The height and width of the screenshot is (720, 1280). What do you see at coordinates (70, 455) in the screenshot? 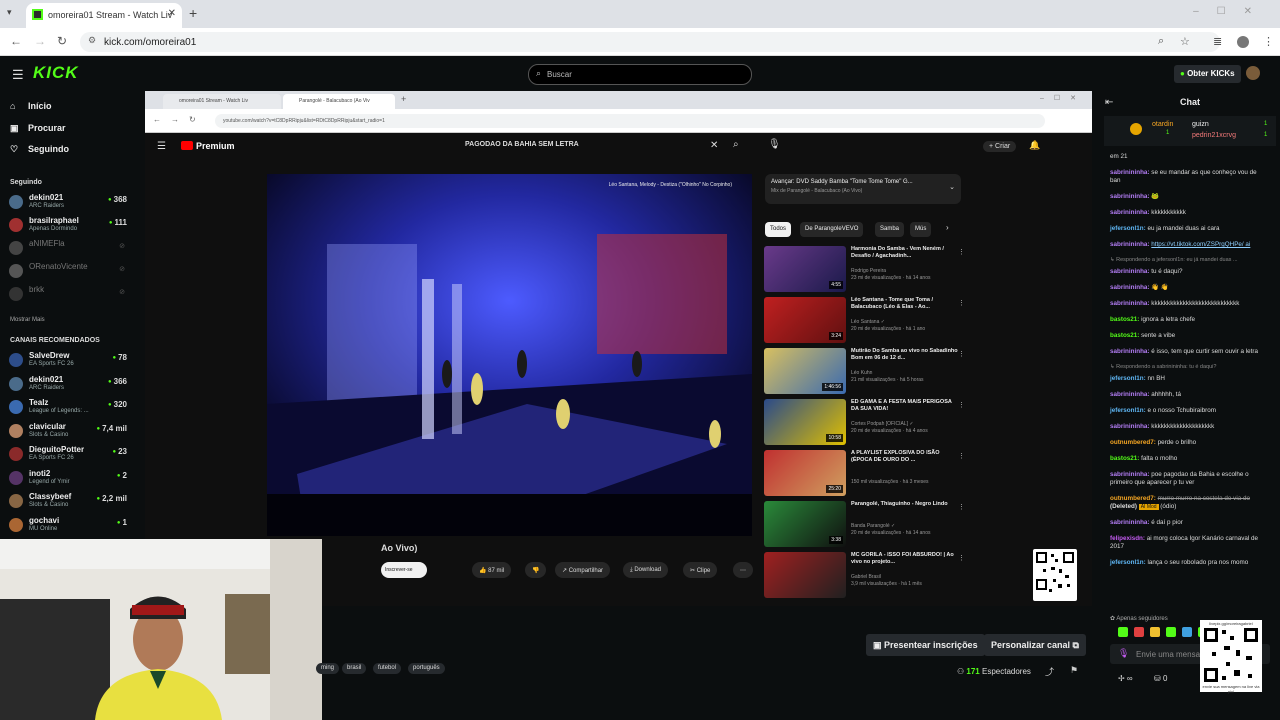
I see `recommended-channel: DieguitoPotterEA Sports FC 26 23` at bounding box center [70, 455].